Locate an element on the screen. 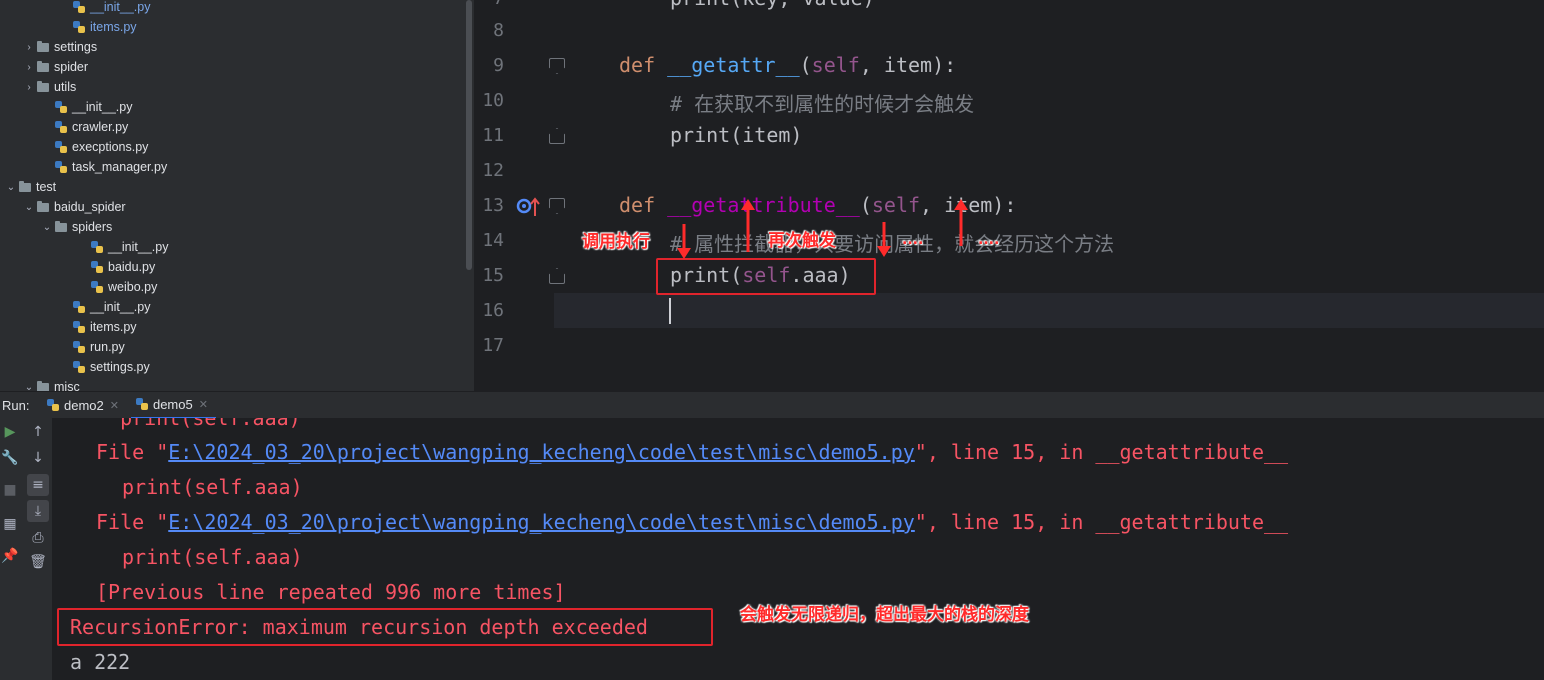  annotation-call-exec: 调用执行 is located at coordinates (616, 242).